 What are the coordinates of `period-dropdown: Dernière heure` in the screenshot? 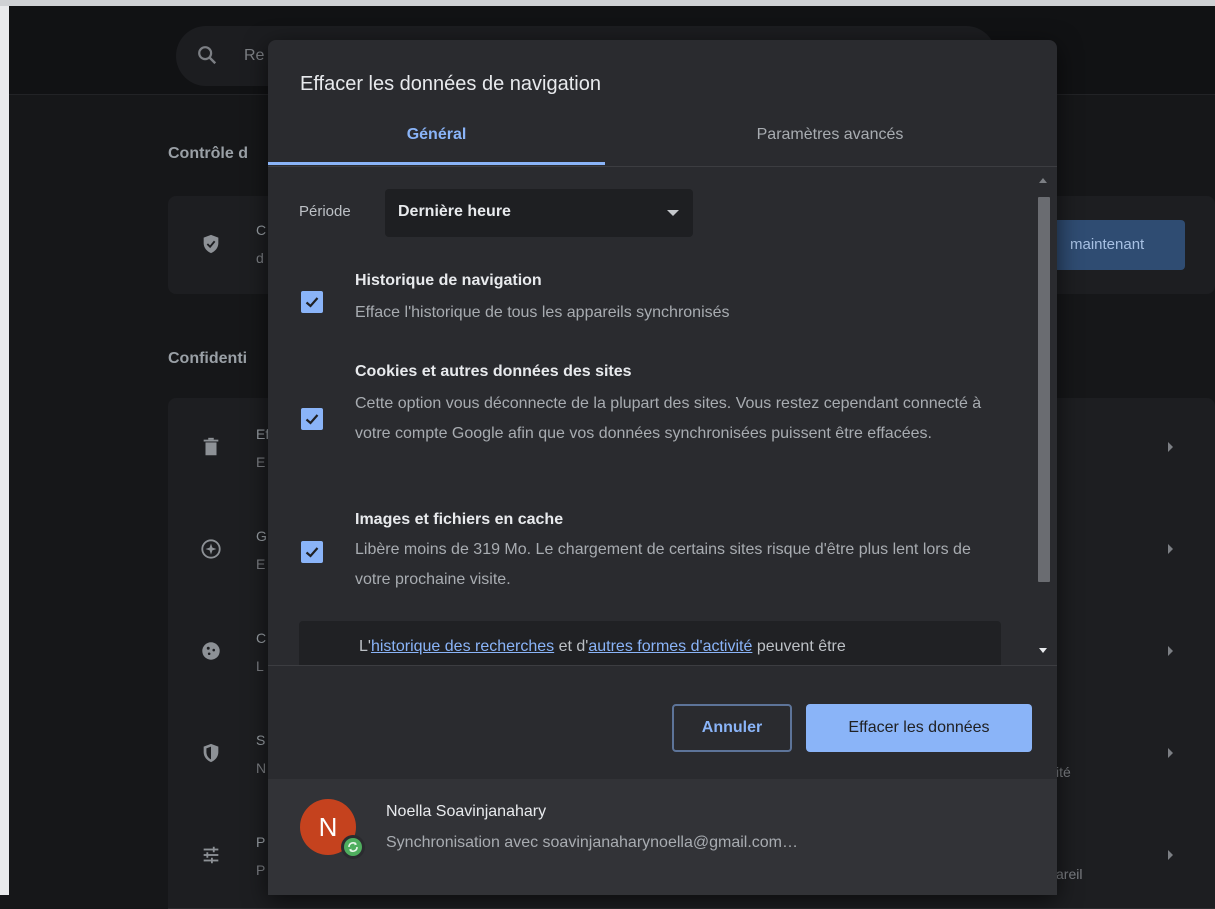 It's located at (539, 213).